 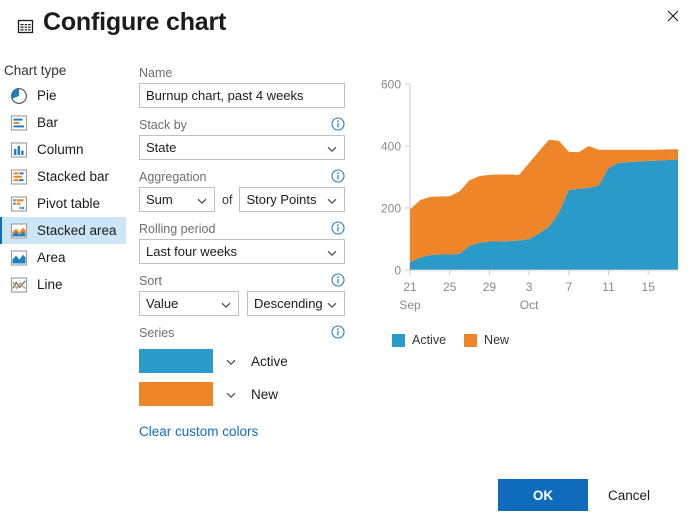 What do you see at coordinates (19, 96) in the screenshot?
I see `pie-chart-icon` at bounding box center [19, 96].